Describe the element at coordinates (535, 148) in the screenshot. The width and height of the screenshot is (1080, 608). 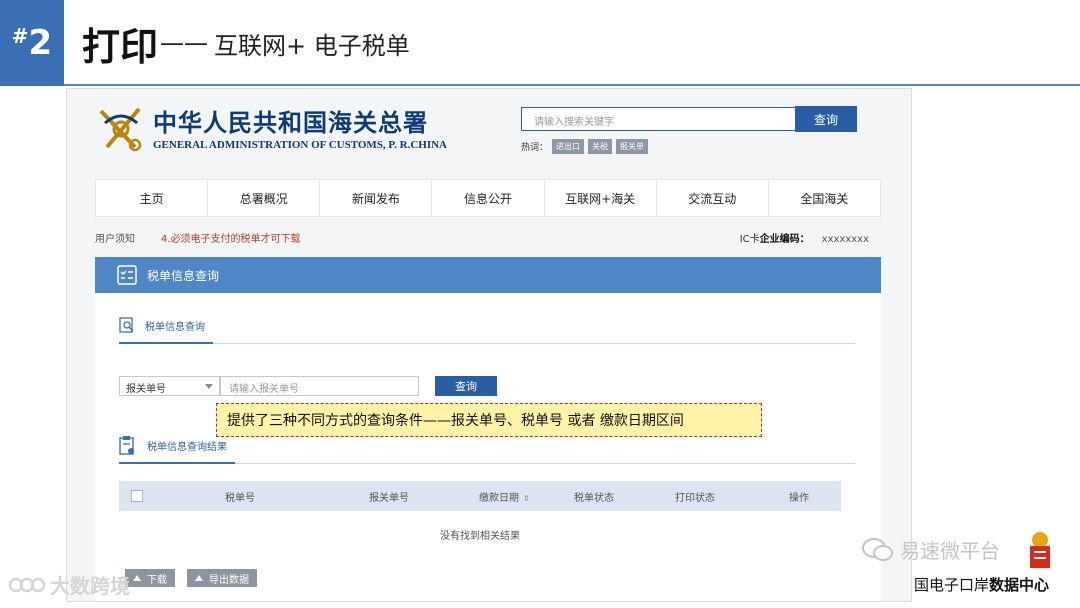
I see `hot-words-label: 热词：` at that location.